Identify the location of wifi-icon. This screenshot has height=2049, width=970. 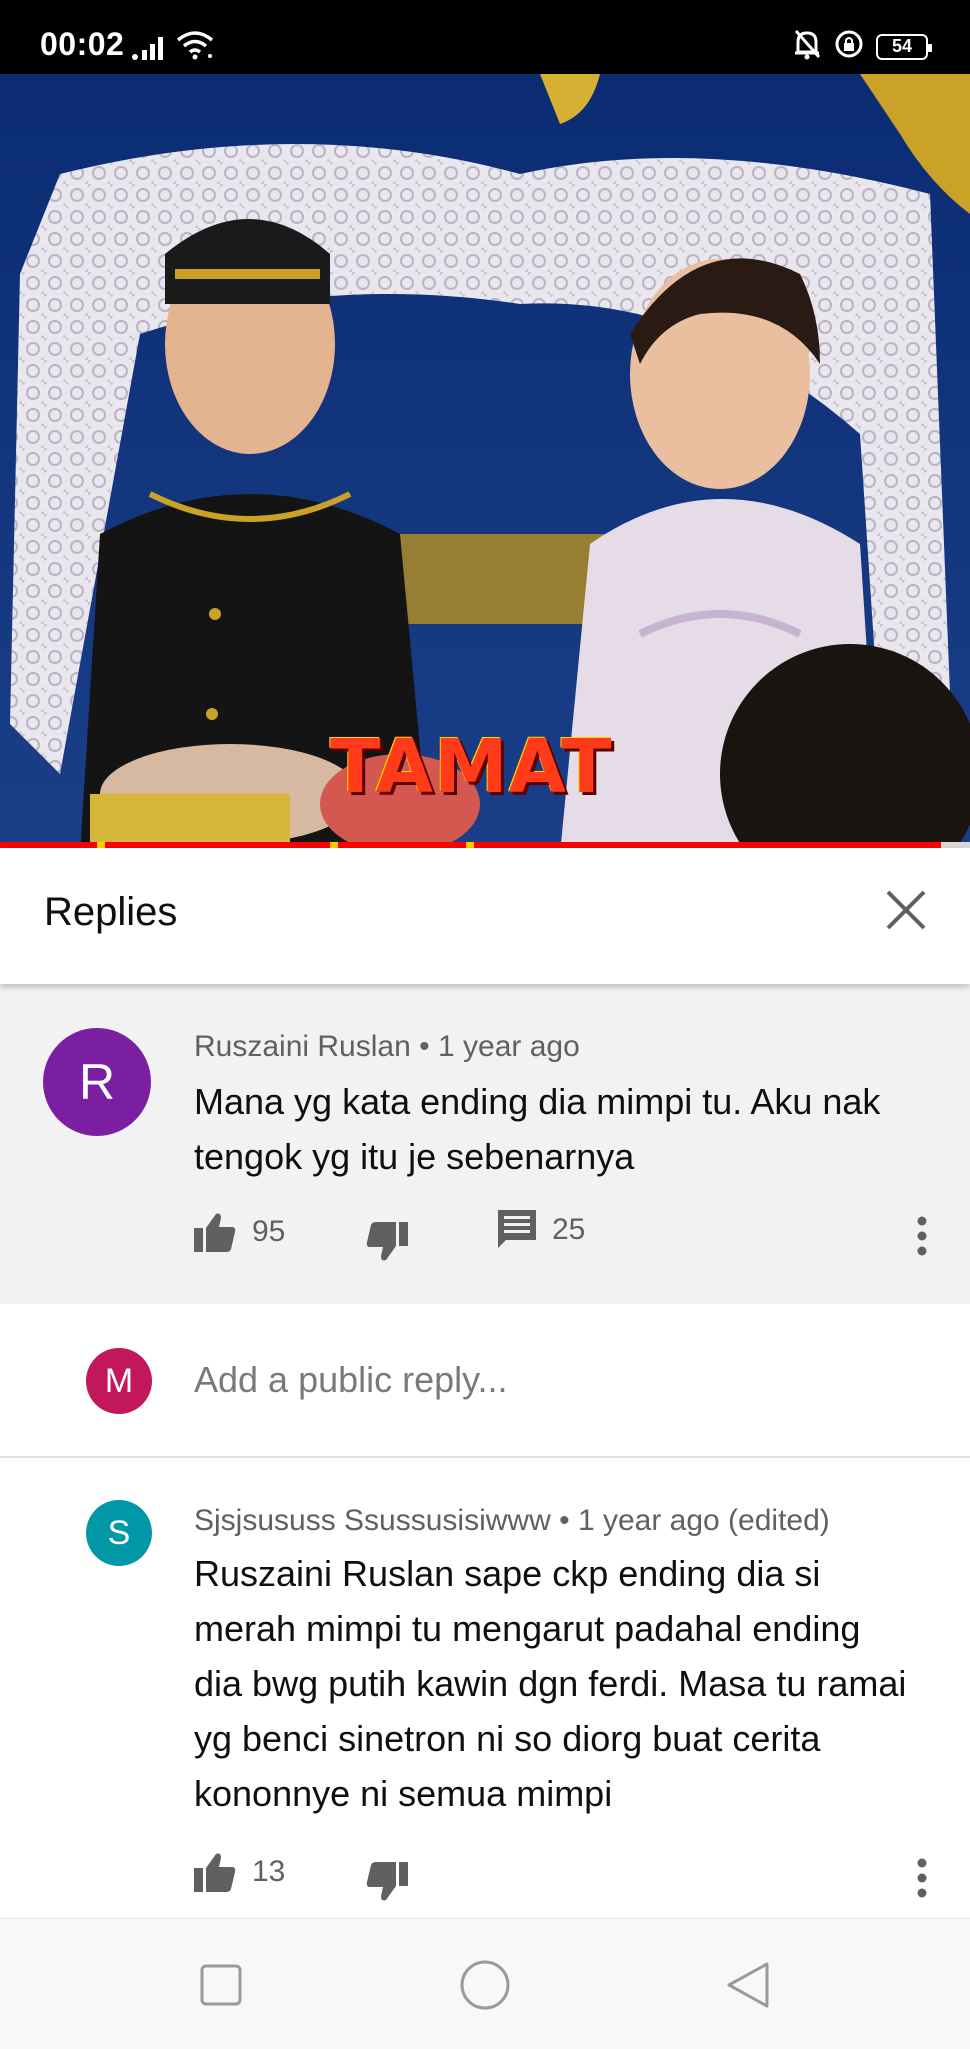
(195, 47).